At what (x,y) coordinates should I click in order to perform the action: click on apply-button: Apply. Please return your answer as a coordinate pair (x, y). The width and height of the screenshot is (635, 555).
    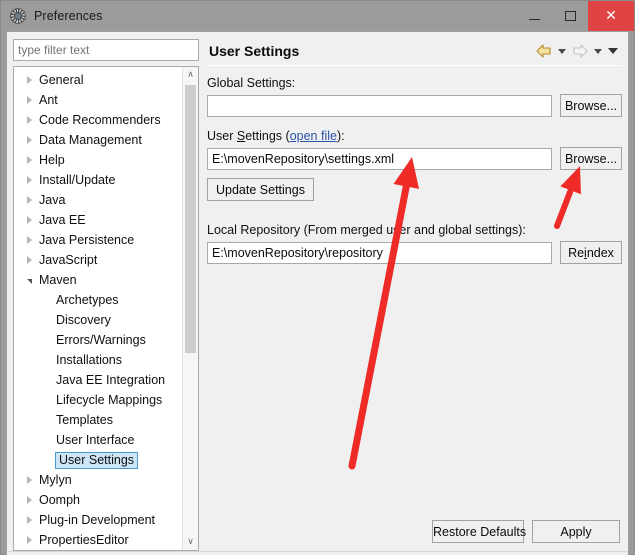
    Looking at the image, I should click on (576, 531).